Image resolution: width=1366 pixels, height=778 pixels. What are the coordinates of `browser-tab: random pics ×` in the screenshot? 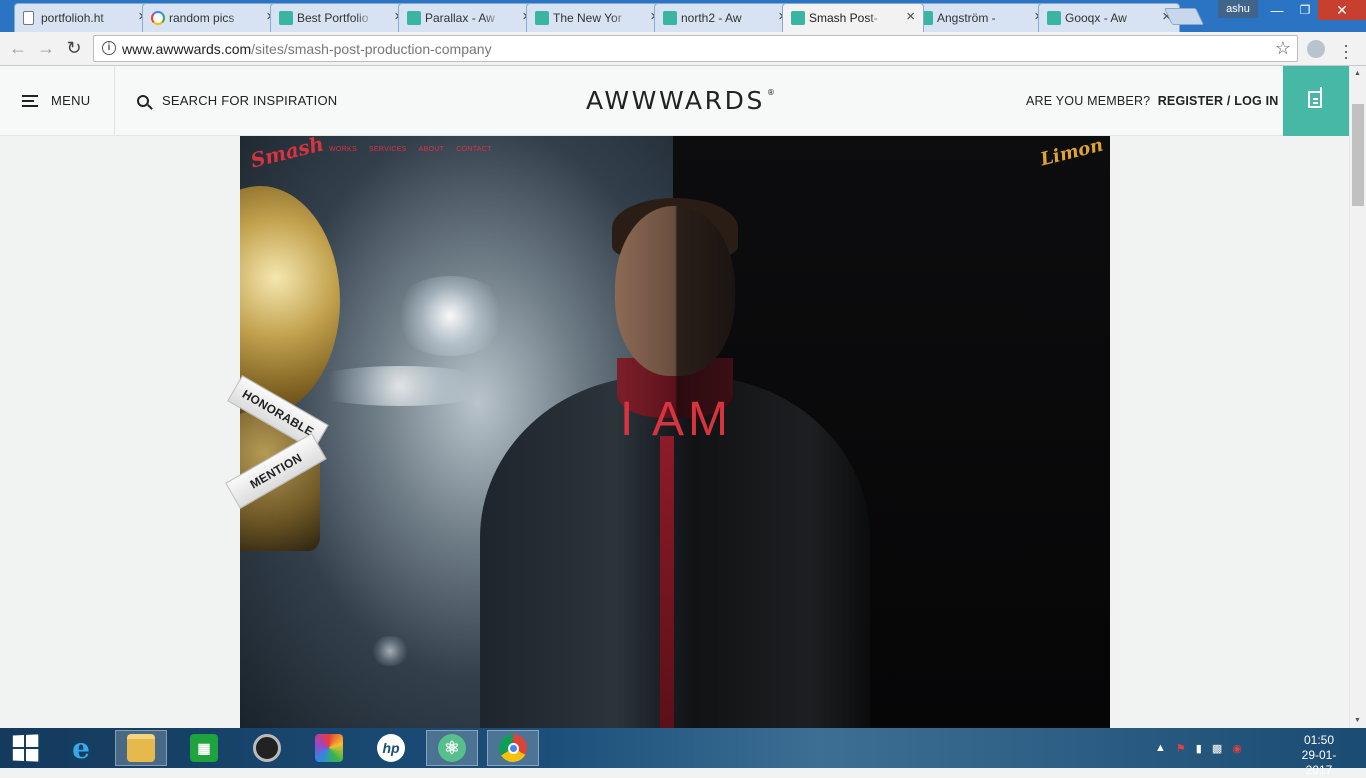 It's located at (213, 17).